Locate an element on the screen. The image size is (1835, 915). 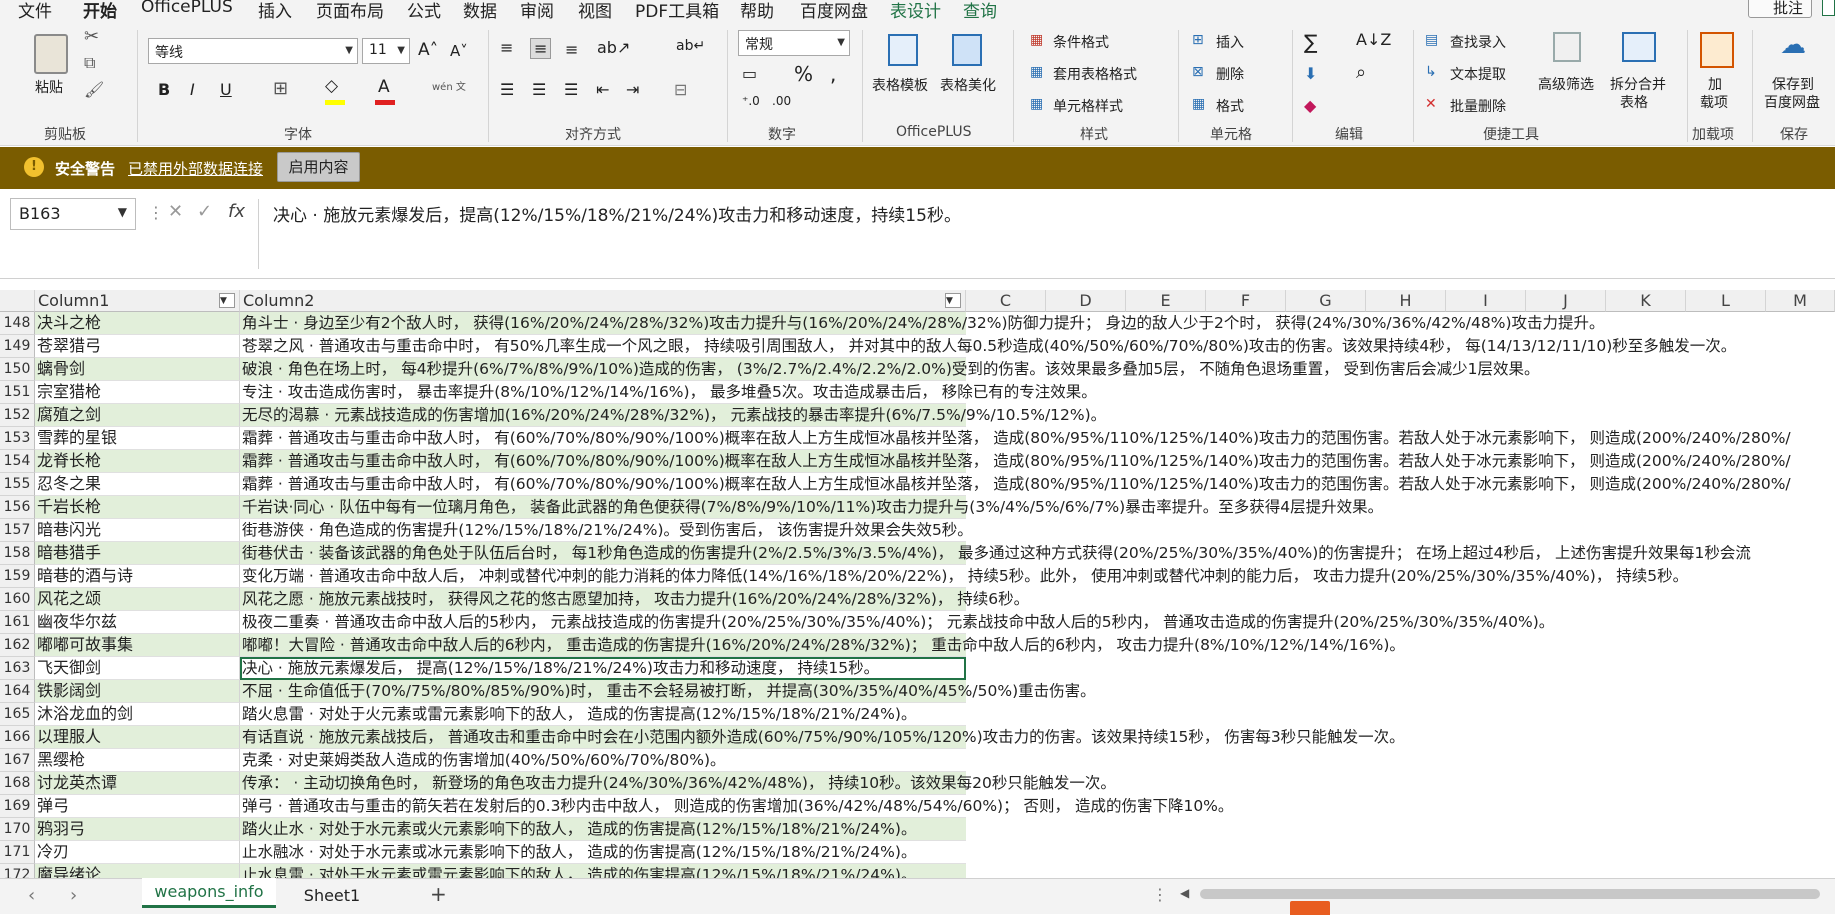
row-number: 169 is located at coordinates (17, 806).